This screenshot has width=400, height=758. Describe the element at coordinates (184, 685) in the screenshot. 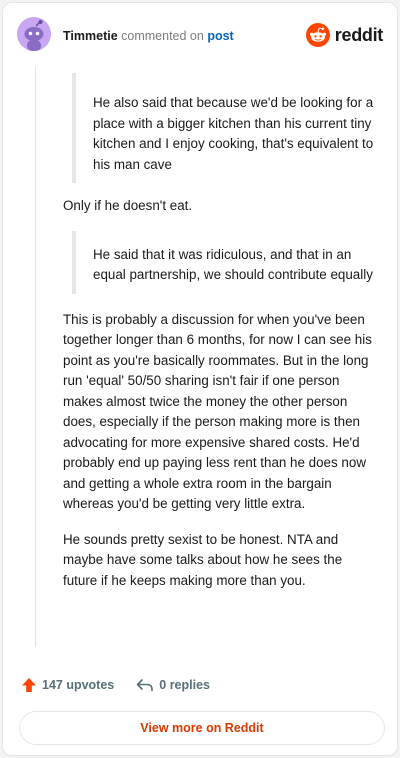

I see `reply-count: 0 replies` at that location.